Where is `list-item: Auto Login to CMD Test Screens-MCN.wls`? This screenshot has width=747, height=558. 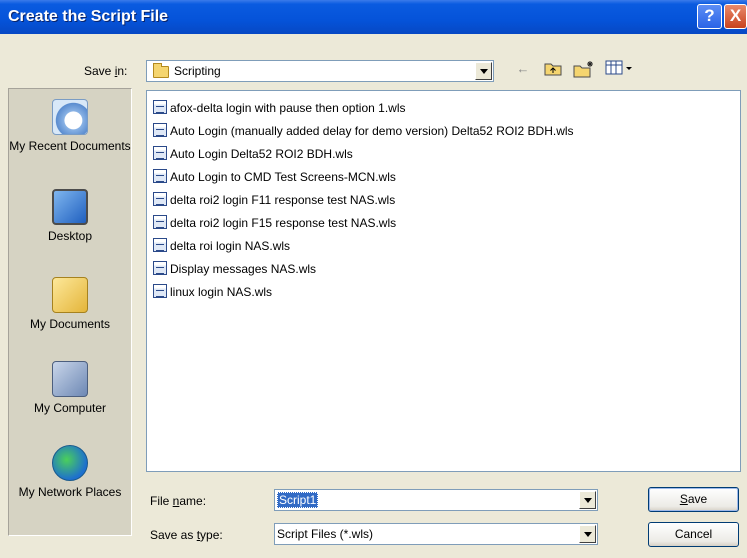 list-item: Auto Login to CMD Test Screens-MCN.wls is located at coordinates (274, 177).